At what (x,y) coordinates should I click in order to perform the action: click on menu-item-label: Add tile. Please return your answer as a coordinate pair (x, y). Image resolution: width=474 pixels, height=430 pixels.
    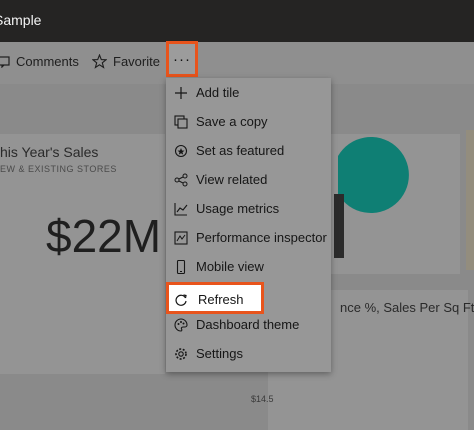
    Looking at the image, I should click on (218, 92).